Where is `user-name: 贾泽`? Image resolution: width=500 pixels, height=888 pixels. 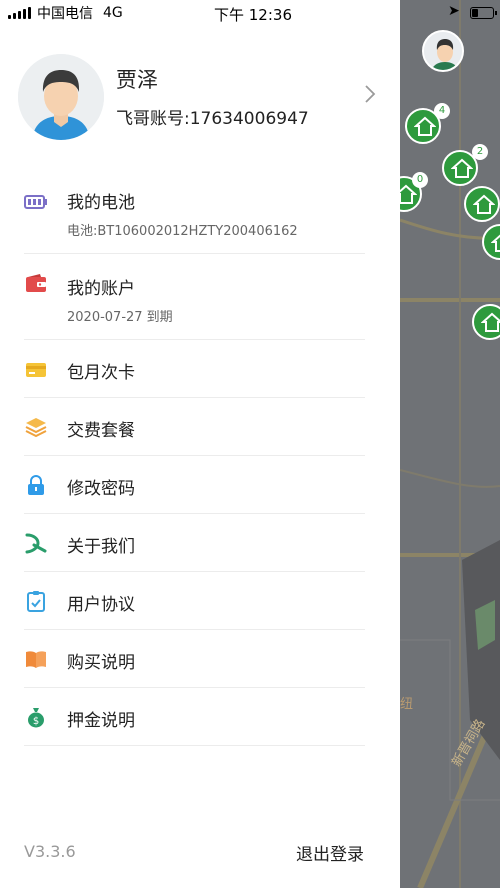 user-name: 贾泽 is located at coordinates (137, 80).